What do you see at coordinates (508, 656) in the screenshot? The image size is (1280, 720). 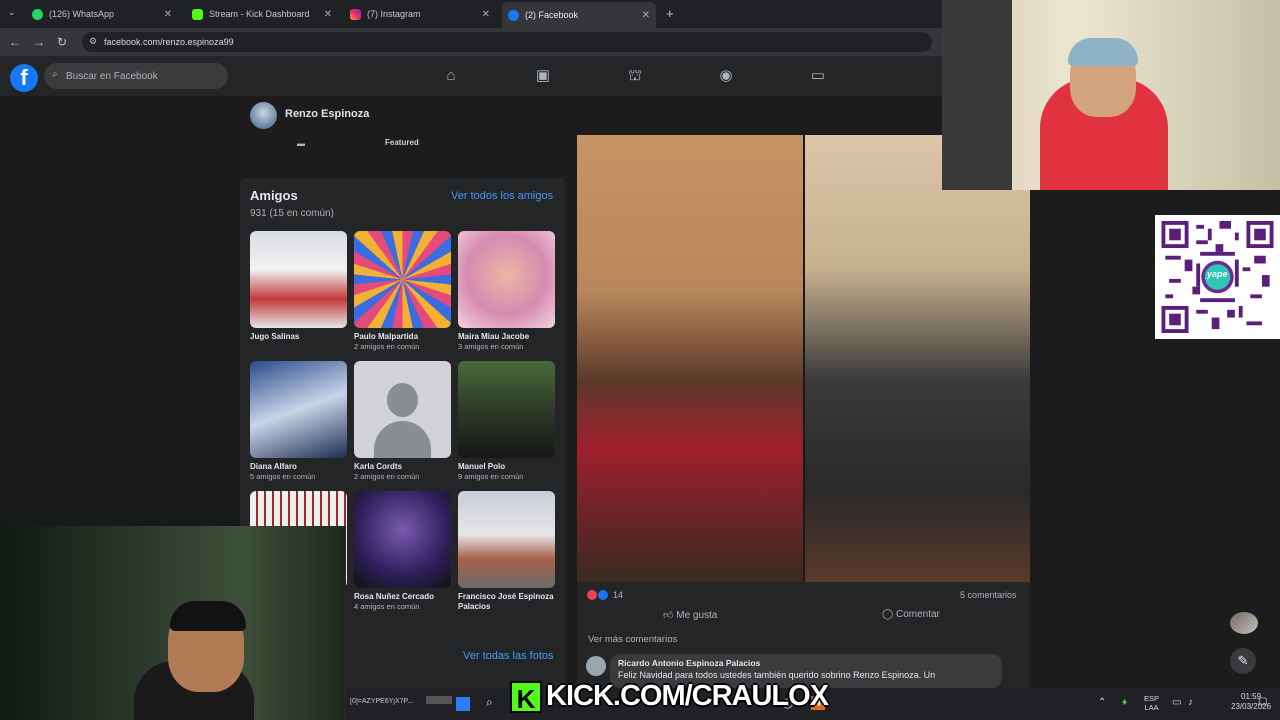 I see `see-all-photos-link: Ver todas las fotos` at bounding box center [508, 656].